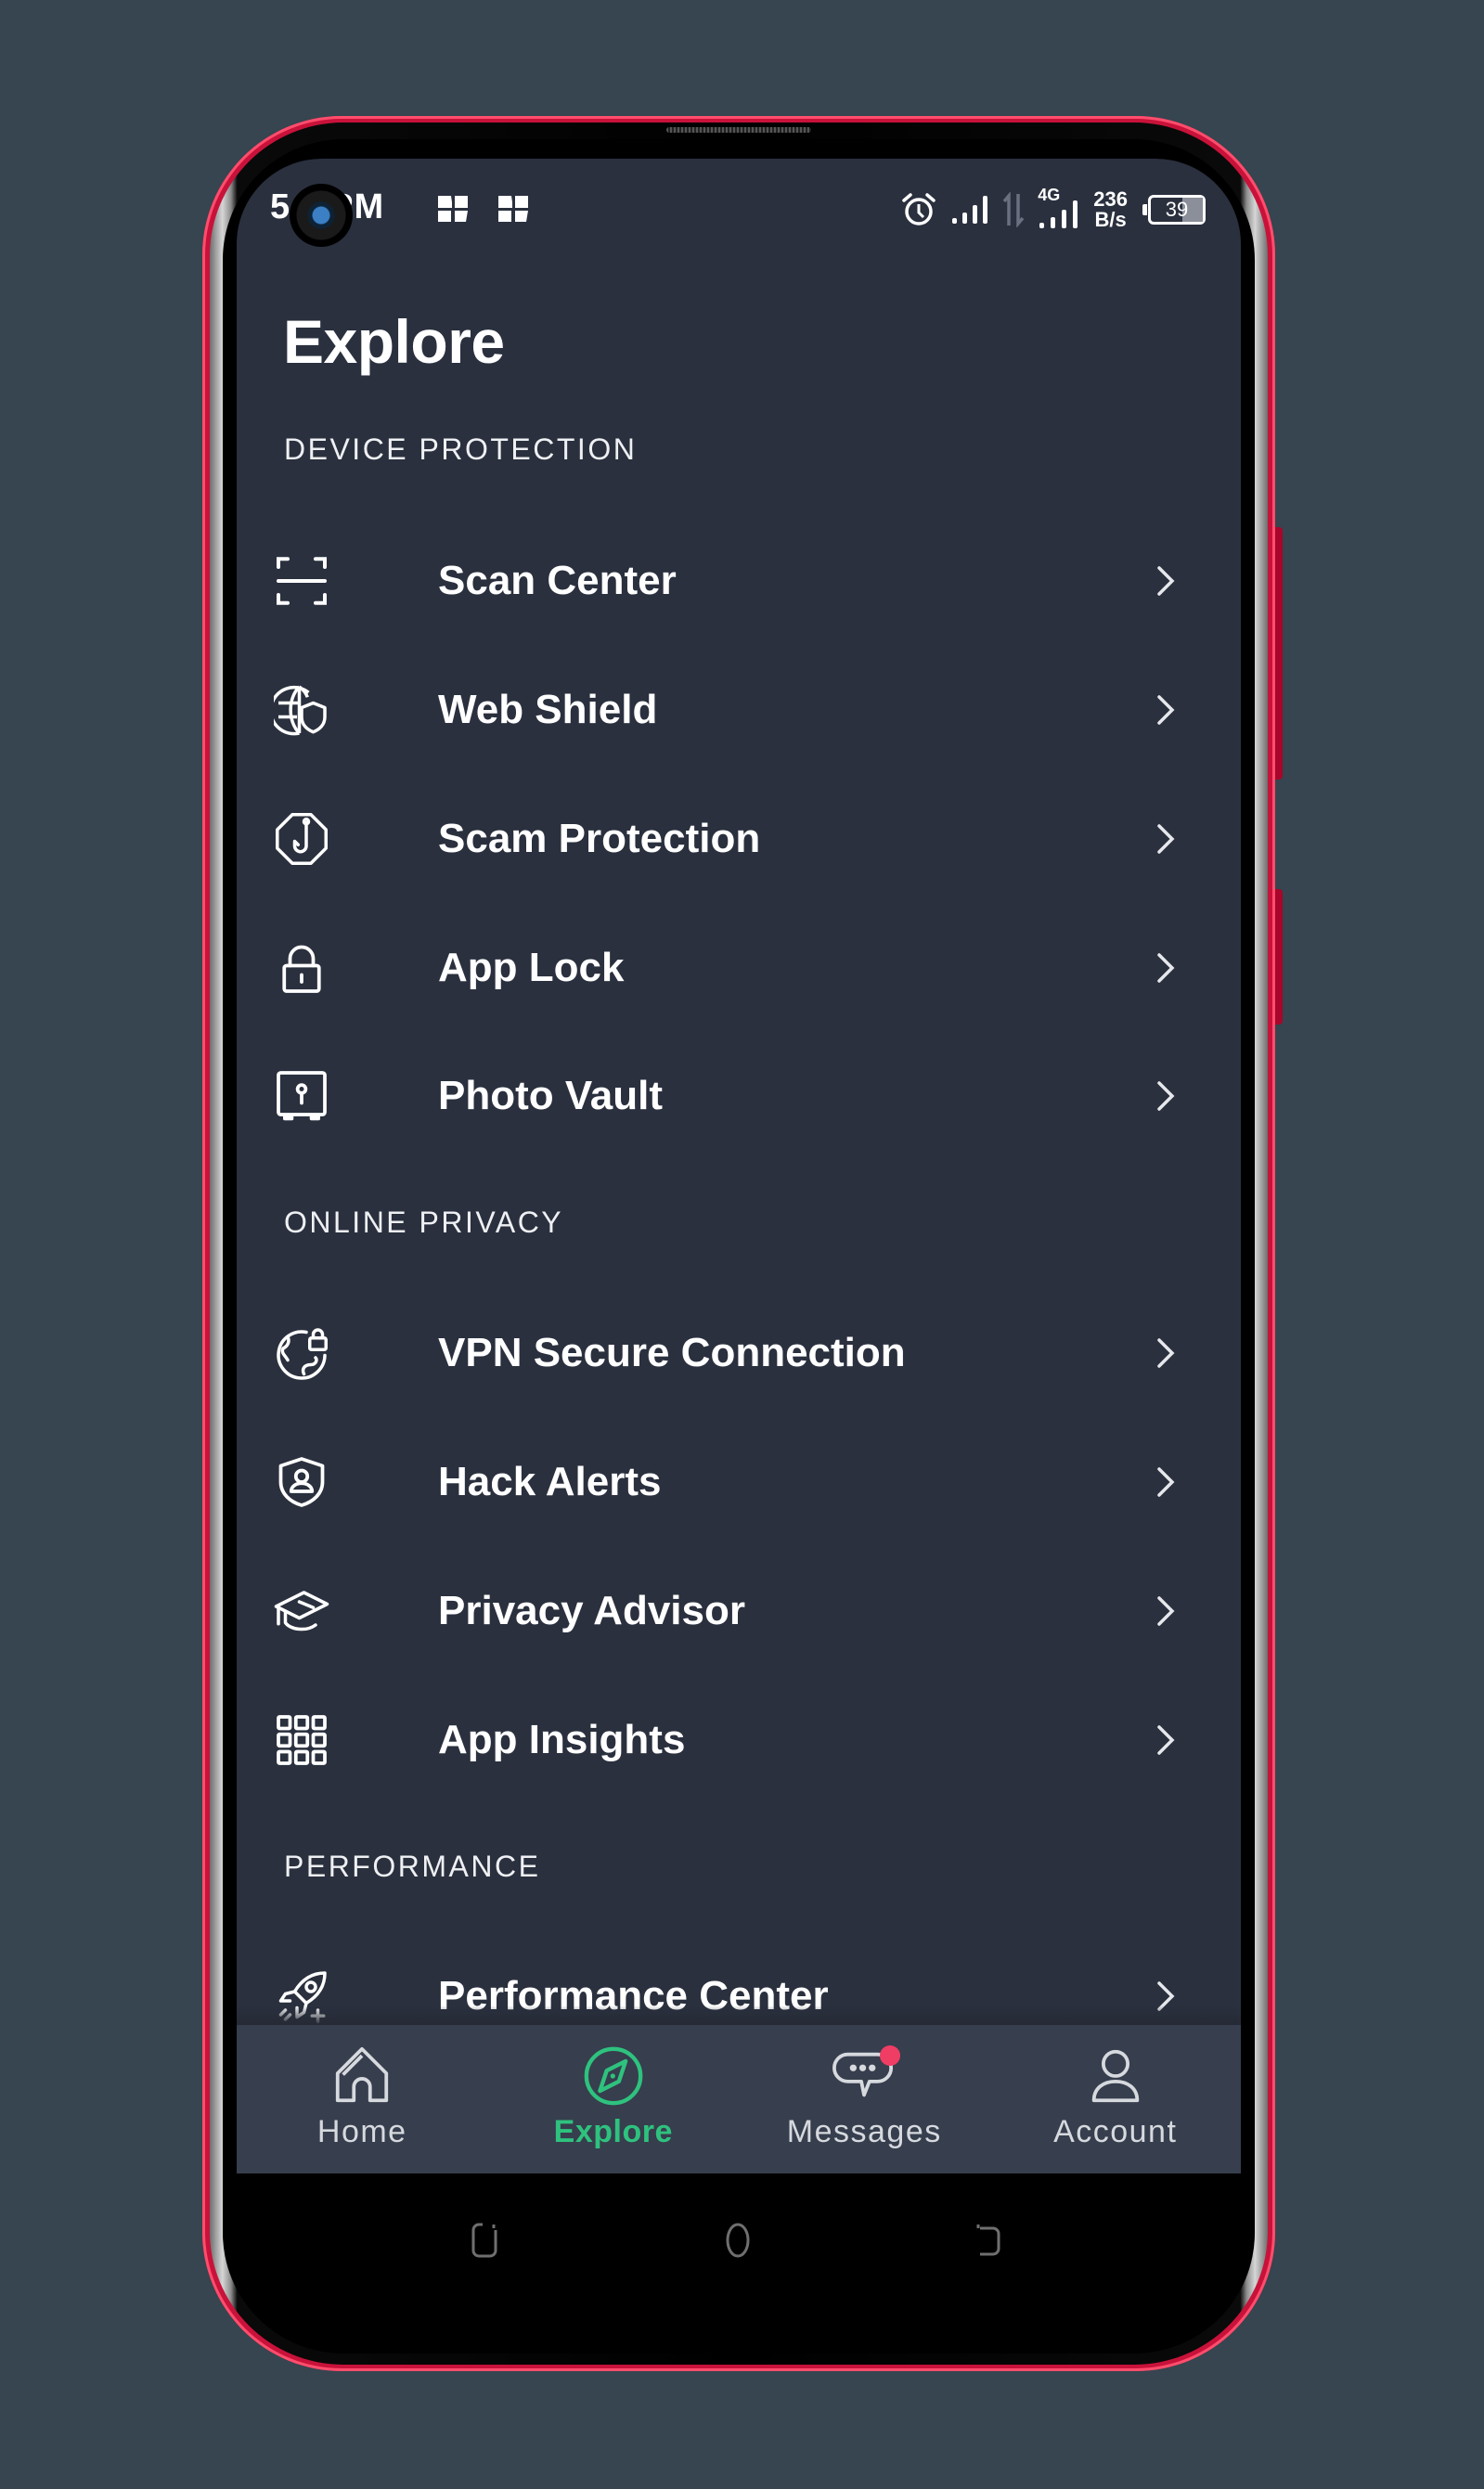 Image resolution: width=1484 pixels, height=2489 pixels. What do you see at coordinates (1111, 199) in the screenshot?
I see `data-speed-value: 236` at bounding box center [1111, 199].